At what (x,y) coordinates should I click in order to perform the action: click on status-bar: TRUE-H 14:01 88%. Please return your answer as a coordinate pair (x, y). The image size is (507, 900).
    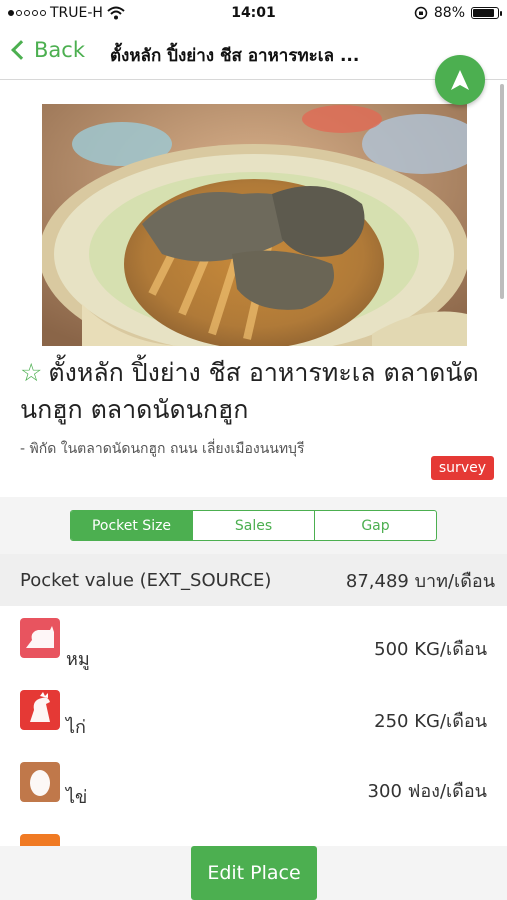
    Looking at the image, I should click on (253, 14).